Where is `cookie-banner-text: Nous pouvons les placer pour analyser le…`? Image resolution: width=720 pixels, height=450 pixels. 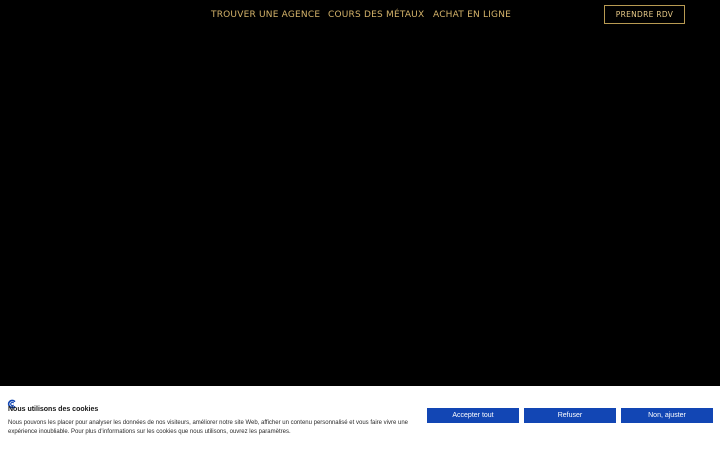
cookie-banner-text: Nous pouvons les placer pour analyser le… is located at coordinates (208, 427).